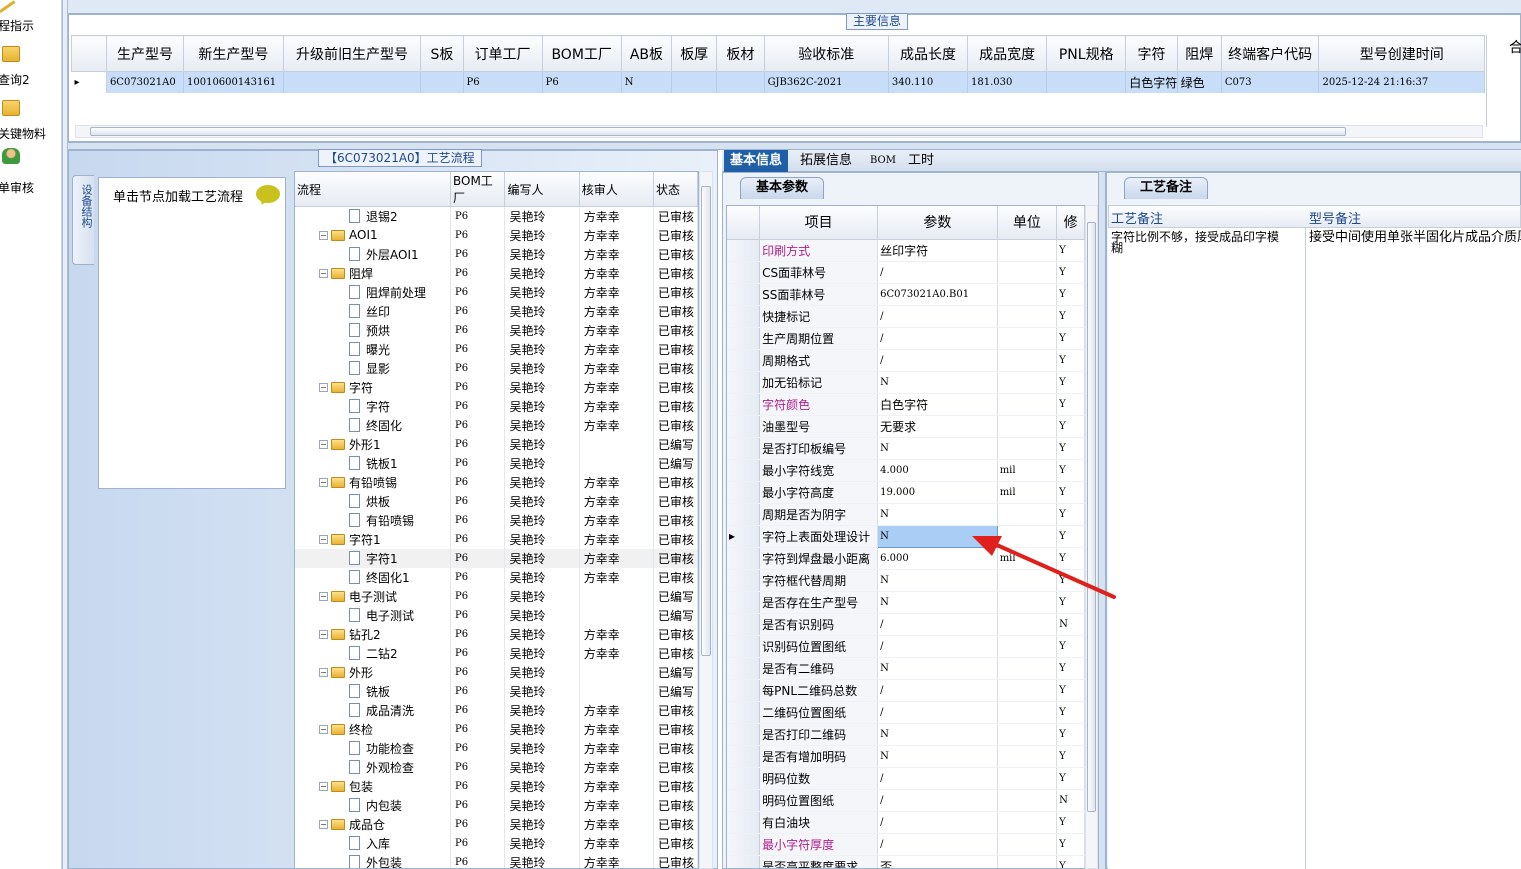 The width and height of the screenshot is (1521, 869). What do you see at coordinates (31, 64) in the screenshot?
I see `nav-item-query2: 查询2` at bounding box center [31, 64].